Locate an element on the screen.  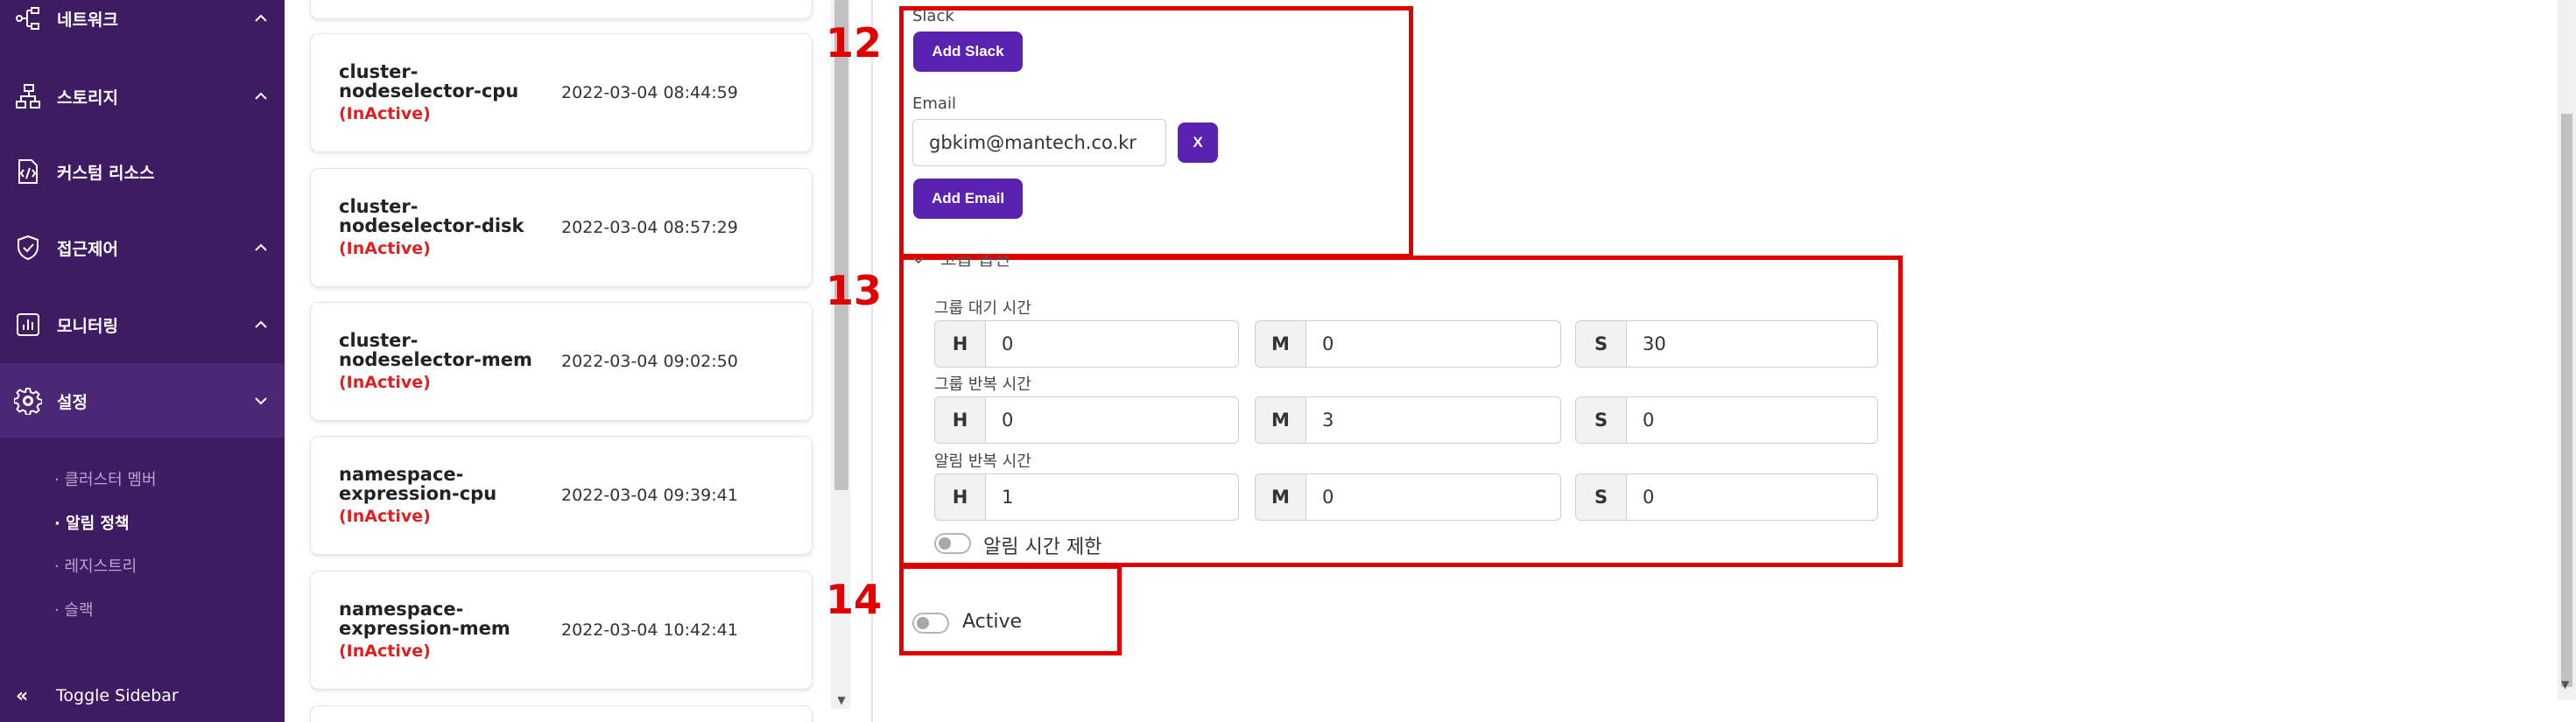
annotation-13: 13 is located at coordinates (854, 290).